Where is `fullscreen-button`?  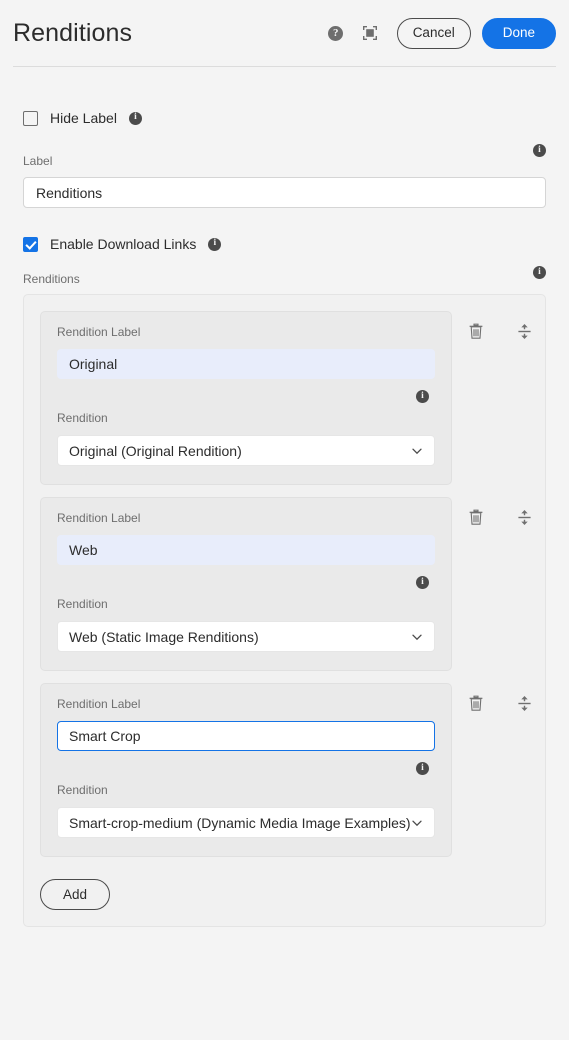
fullscreen-button is located at coordinates (370, 33).